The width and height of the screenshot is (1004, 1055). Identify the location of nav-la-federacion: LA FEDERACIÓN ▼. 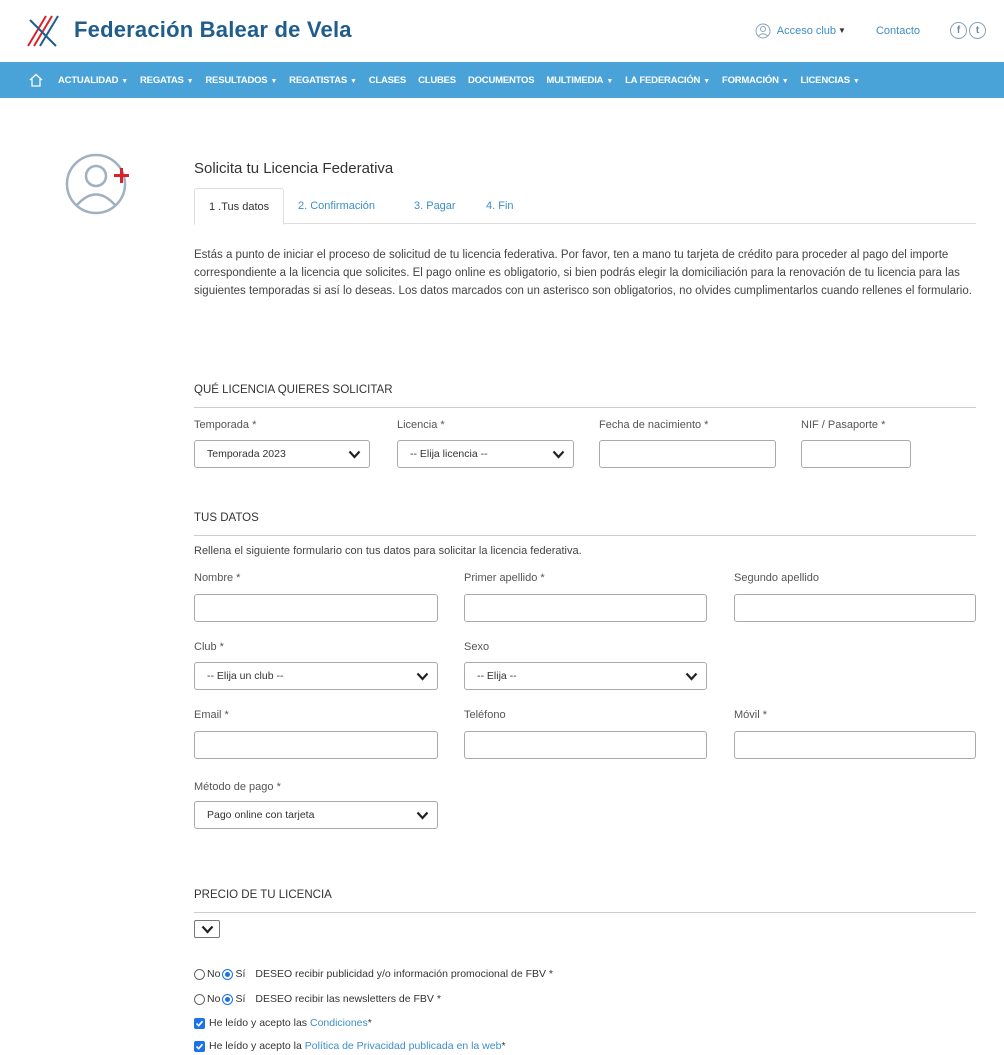
(667, 80).